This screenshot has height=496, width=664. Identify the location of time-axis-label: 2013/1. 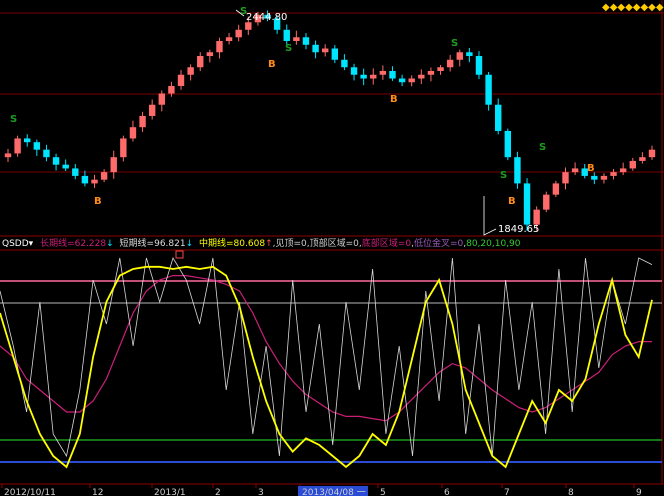
(170, 492).